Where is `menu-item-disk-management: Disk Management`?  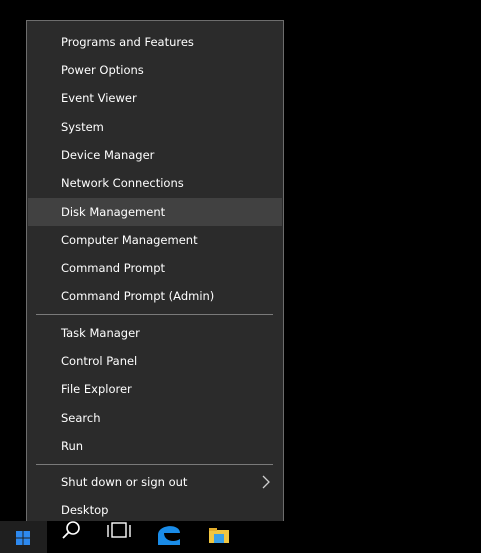 menu-item-disk-management: Disk Management is located at coordinates (155, 212).